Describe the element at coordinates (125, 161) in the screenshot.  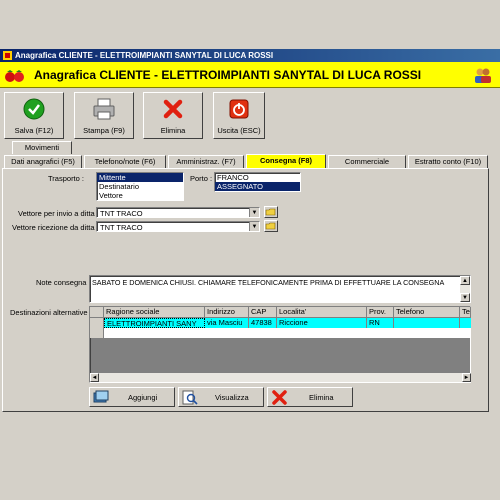
I see `tab-telefono-note: Telefono/note (F6)` at that location.